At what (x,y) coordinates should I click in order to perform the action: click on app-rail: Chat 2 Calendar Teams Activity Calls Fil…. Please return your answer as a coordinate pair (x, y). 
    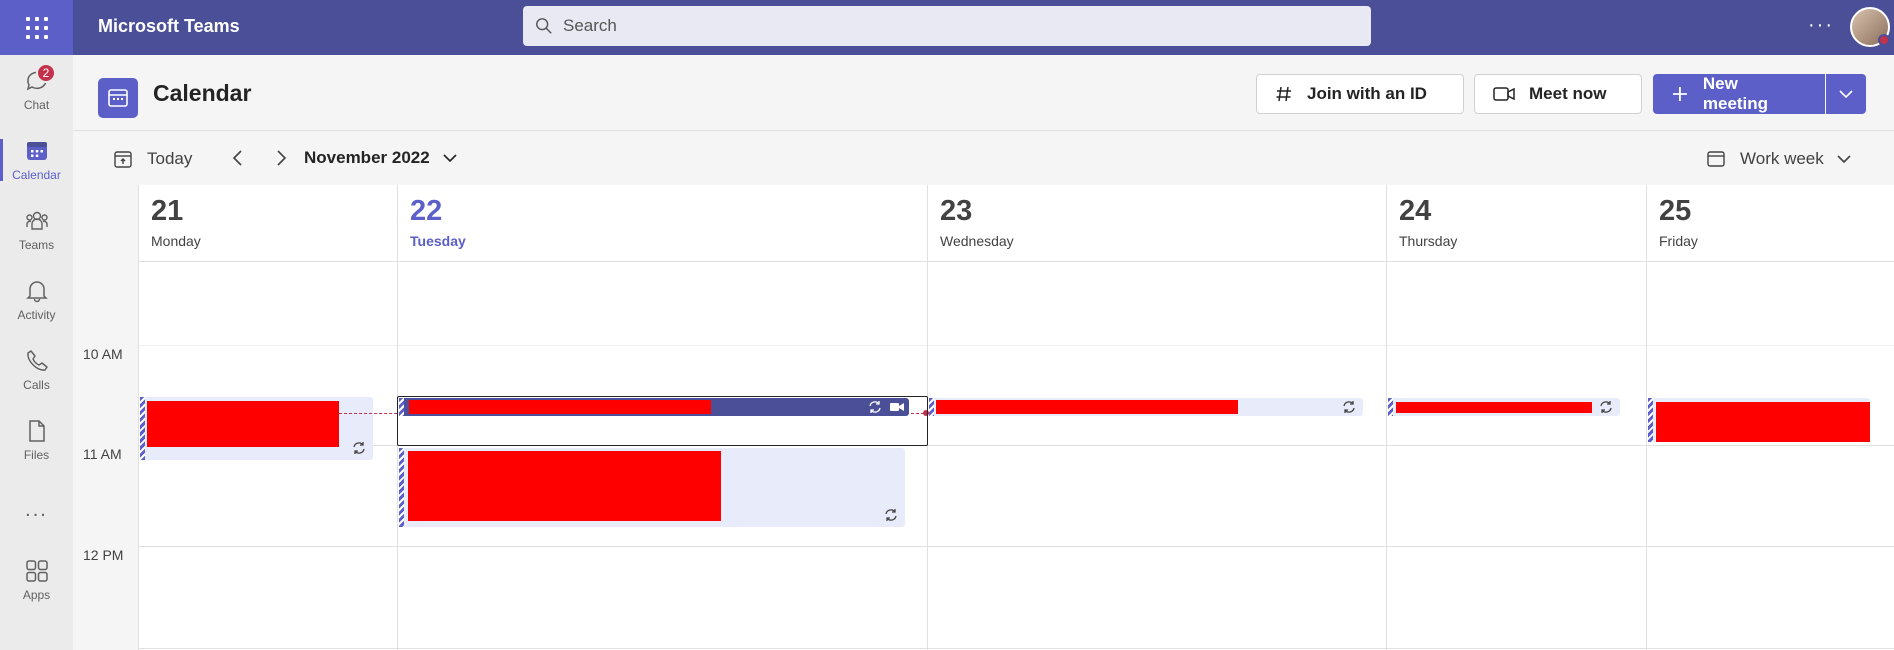
    Looking at the image, I should click on (36, 352).